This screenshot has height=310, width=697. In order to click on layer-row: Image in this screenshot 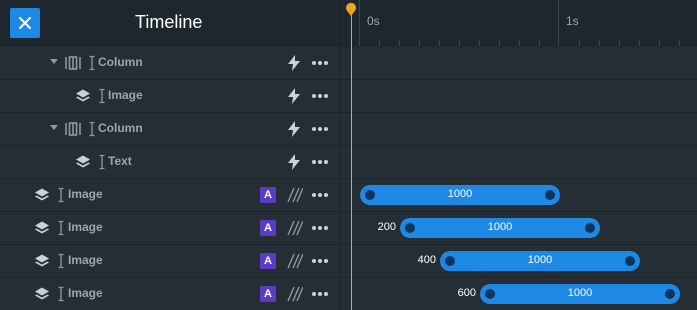, I will do `click(170, 95)`.